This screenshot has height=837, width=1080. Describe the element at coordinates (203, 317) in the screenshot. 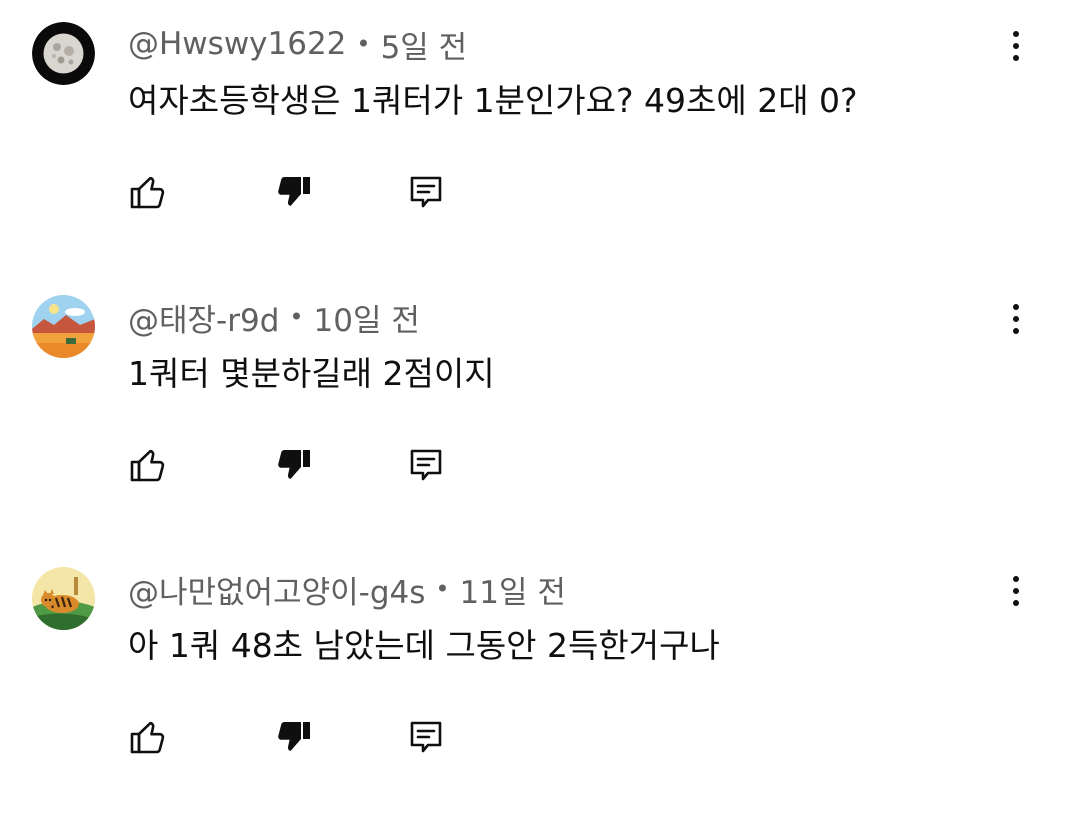

I see `author-handle: @태장-r9d` at that location.